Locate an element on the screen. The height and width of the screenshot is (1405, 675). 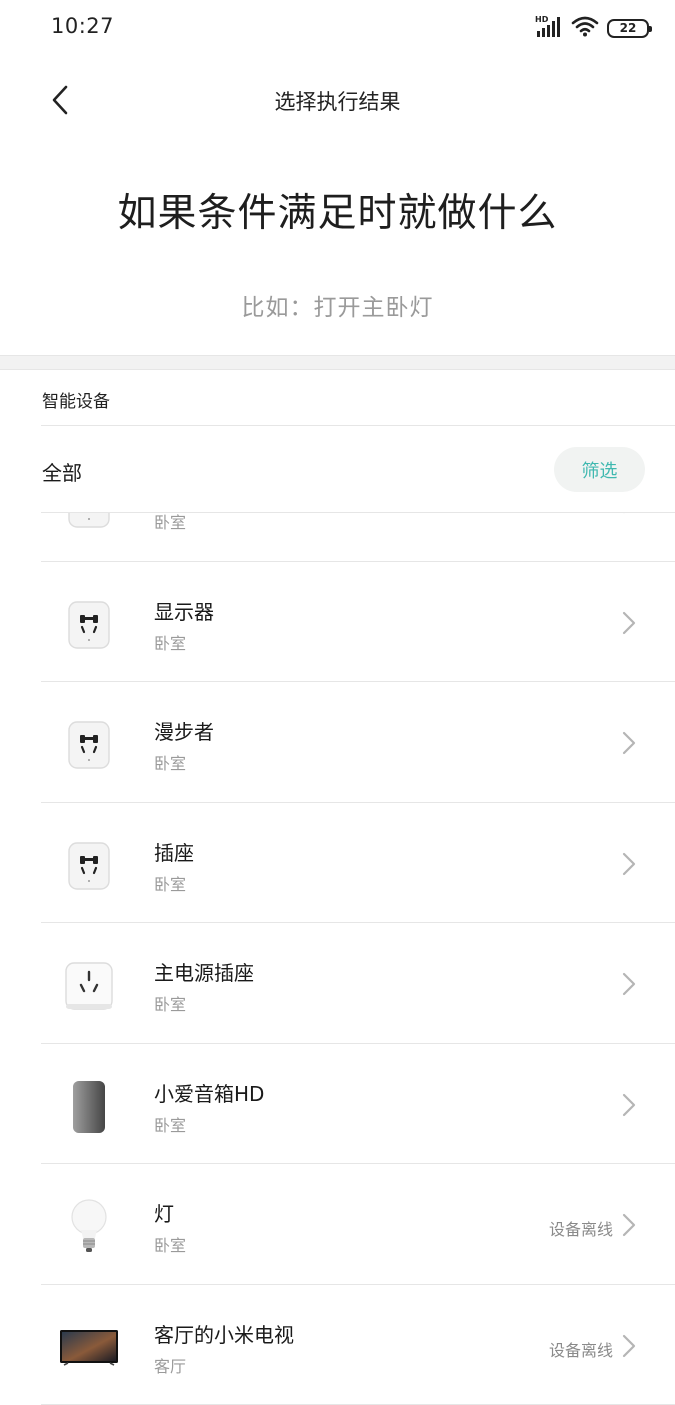
power-strip-icon is located at coordinates (89, 986).